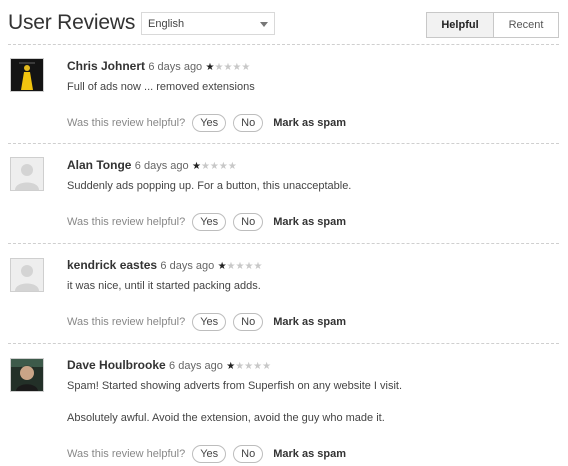 The height and width of the screenshot is (466, 568). I want to click on review-author-line: kendrick eastes 6 days ago ★★★★★, so click(164, 265).